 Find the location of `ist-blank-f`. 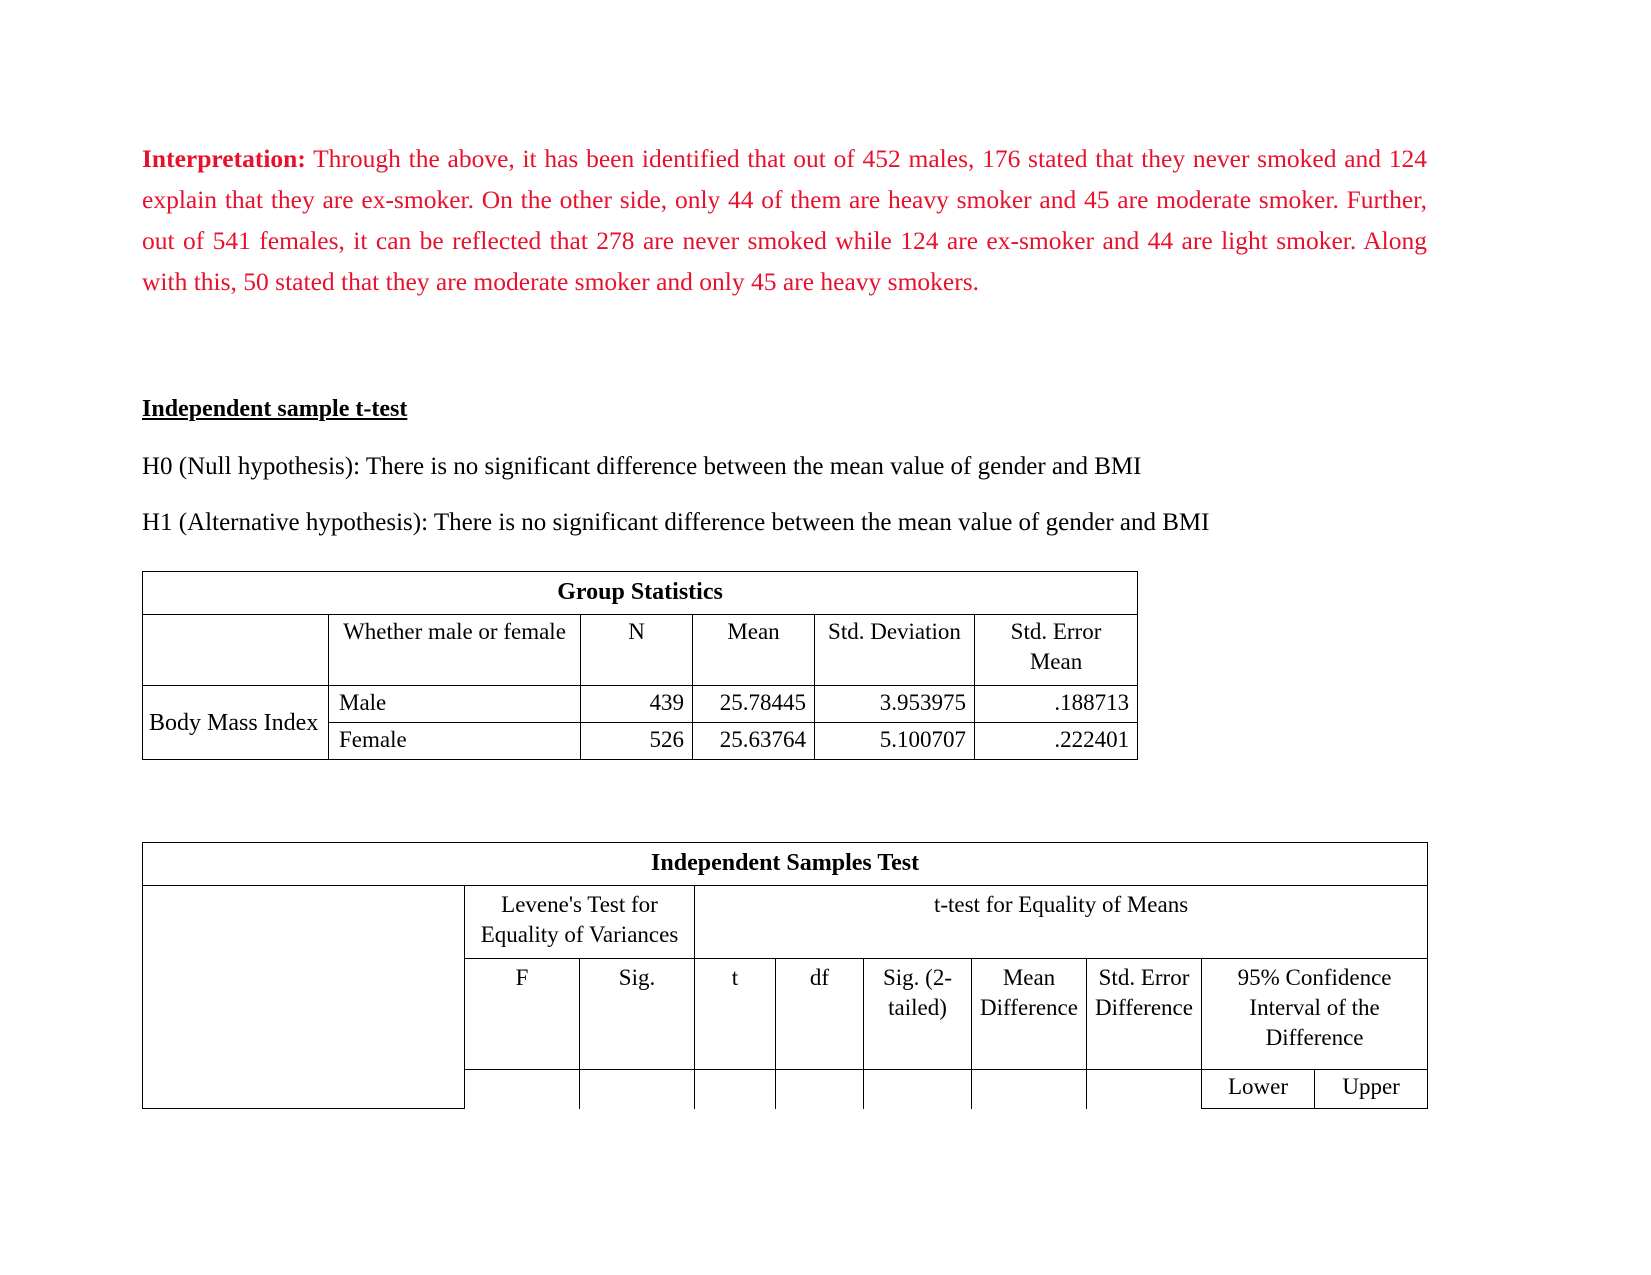

ist-blank-f is located at coordinates (522, 1089).